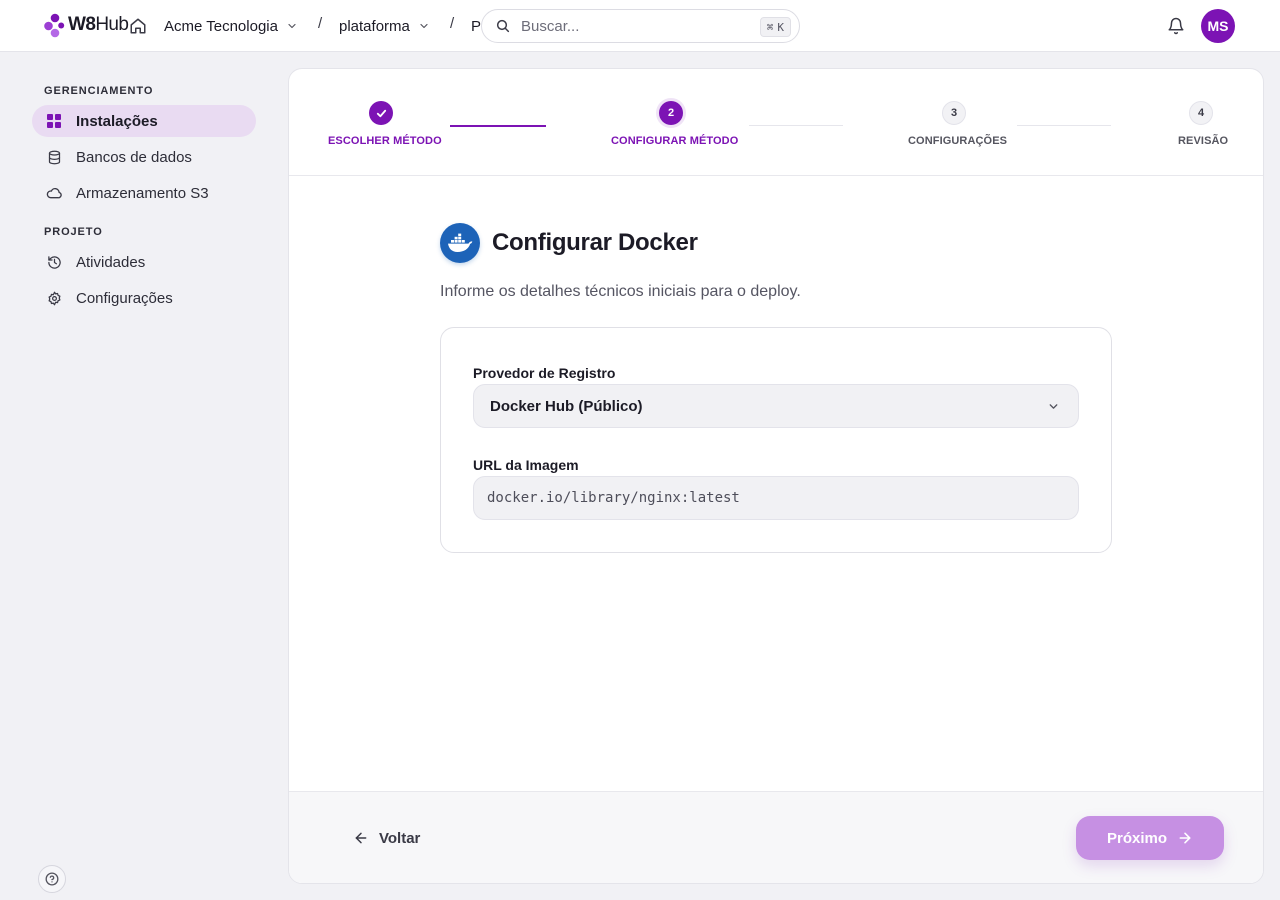 The height and width of the screenshot is (900, 1280). I want to click on search-icon, so click(503, 26).